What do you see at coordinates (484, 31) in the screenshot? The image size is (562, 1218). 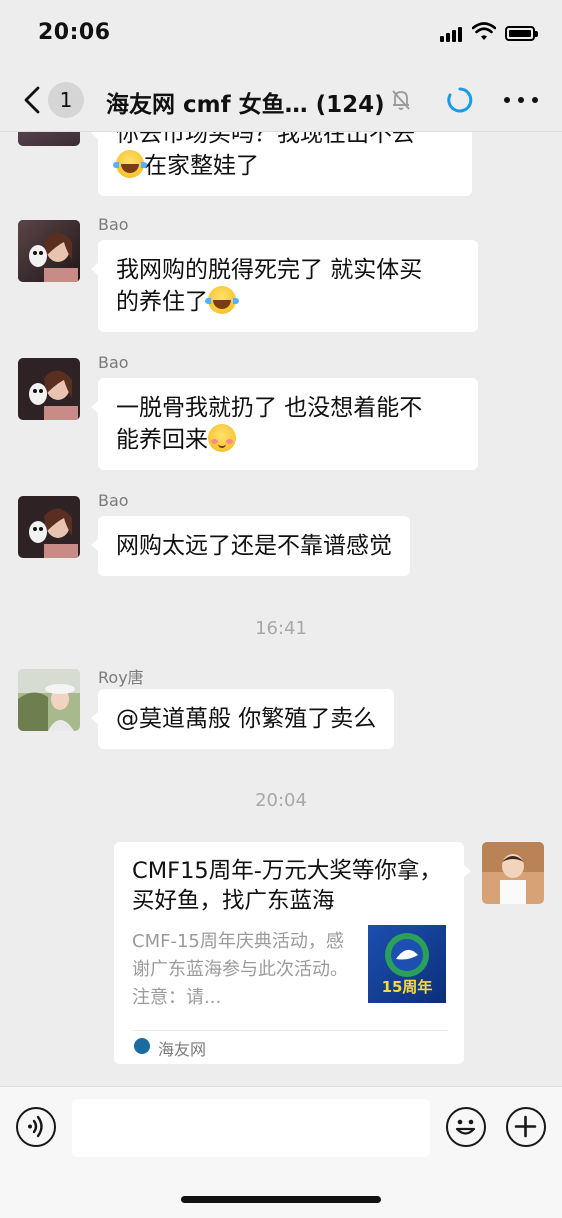 I see `wifi-icon` at bounding box center [484, 31].